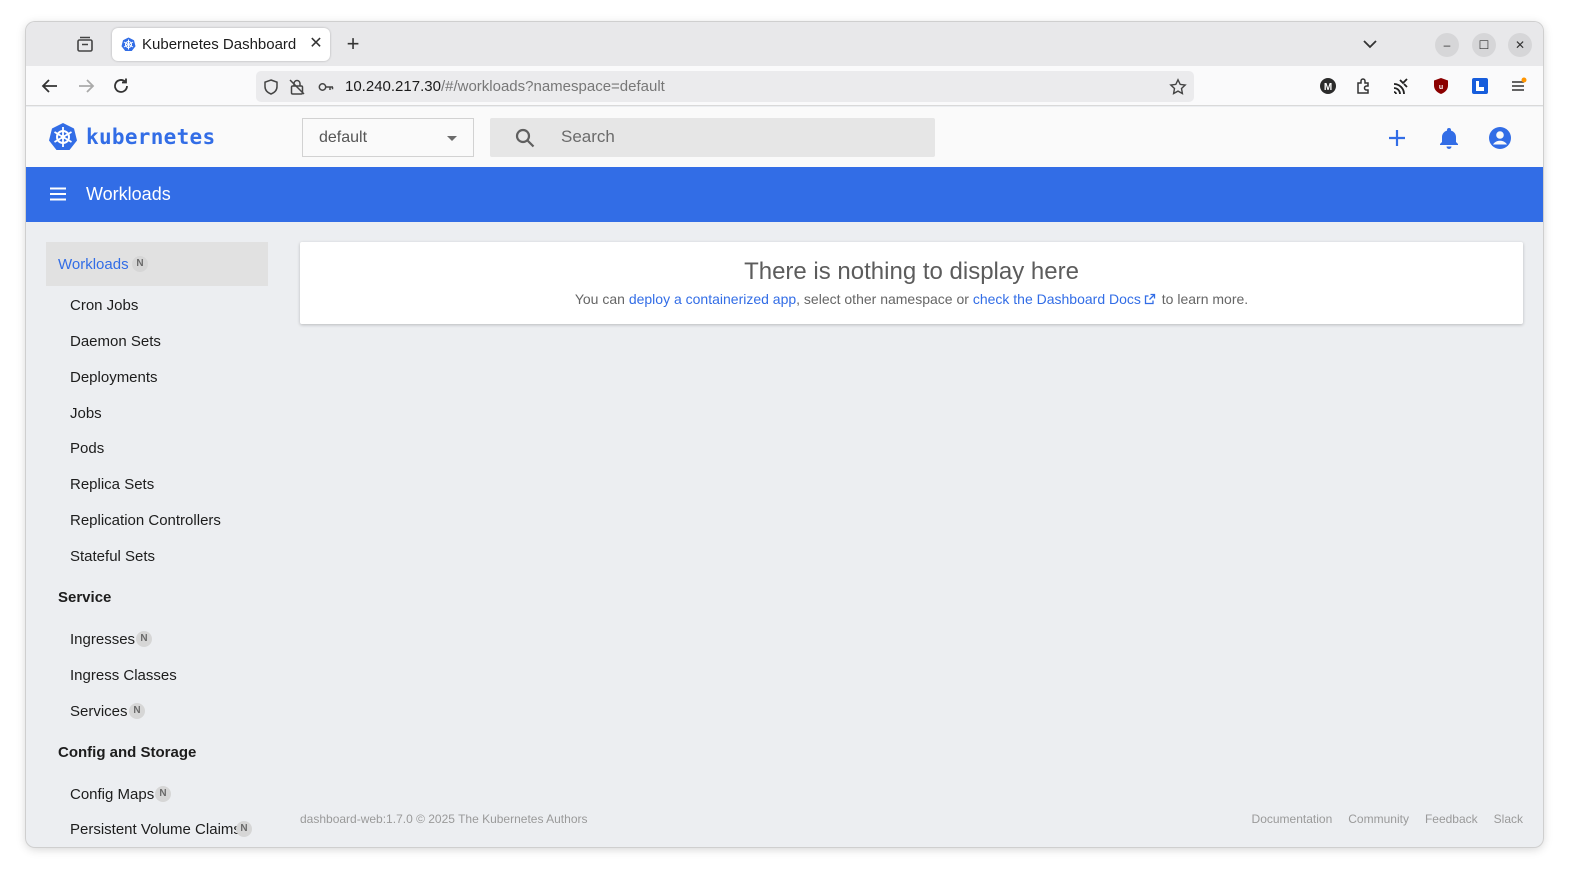  I want to click on close-window-button: ✕, so click(1520, 45).